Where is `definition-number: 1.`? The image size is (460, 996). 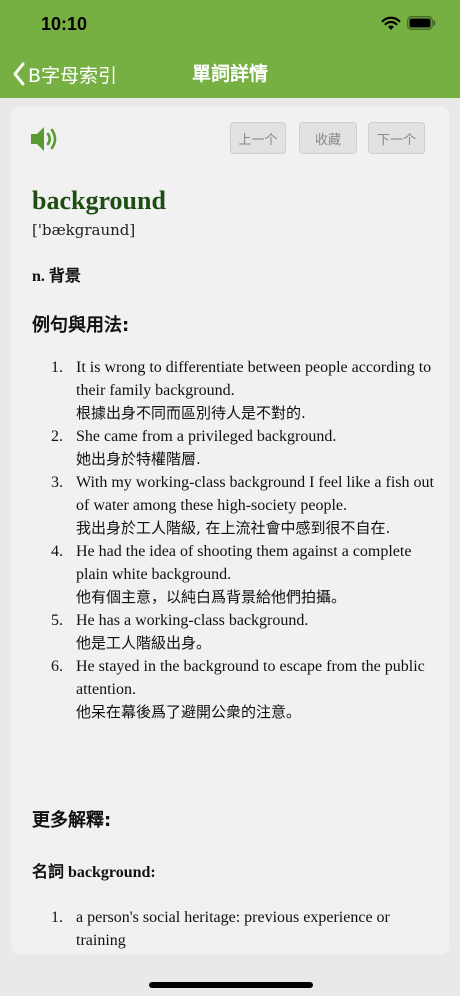 definition-number: 1. is located at coordinates (57, 917).